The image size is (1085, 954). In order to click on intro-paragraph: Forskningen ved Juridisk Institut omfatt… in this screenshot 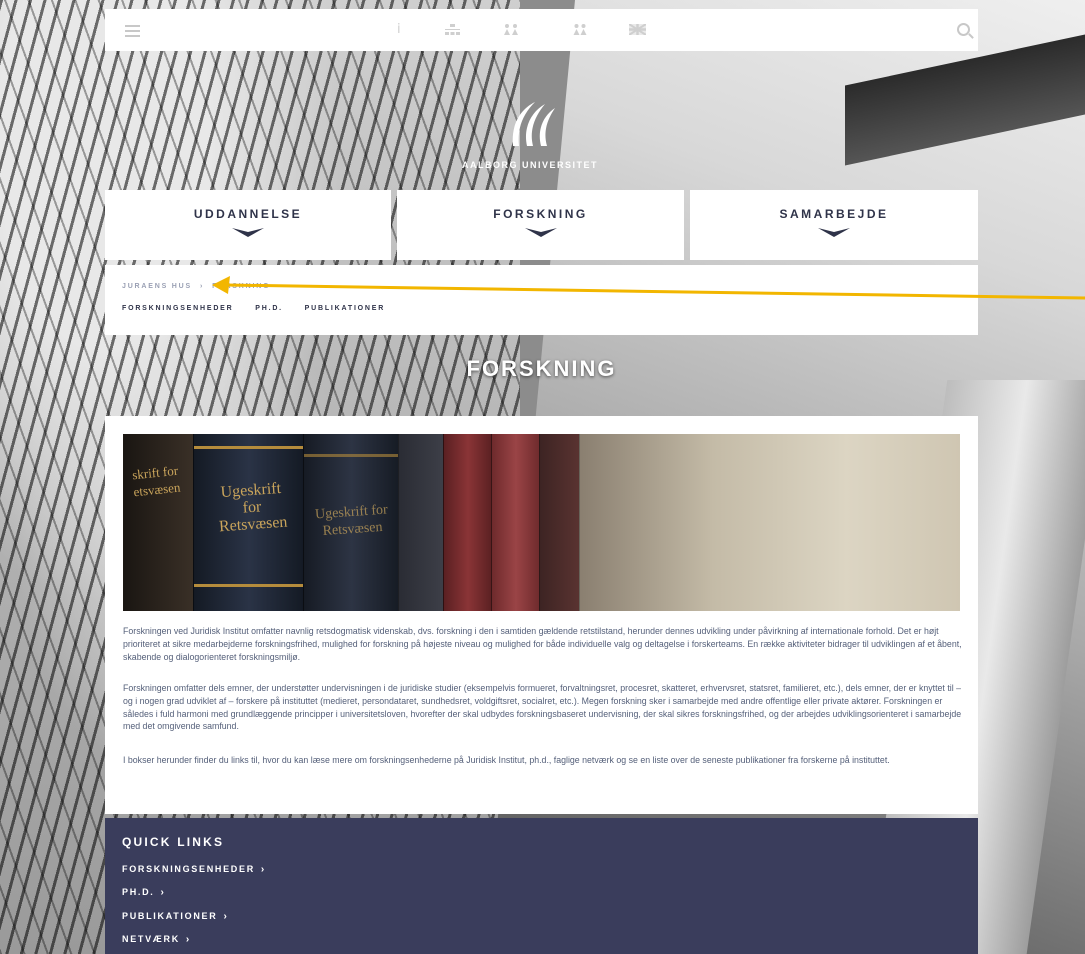, I will do `click(542, 644)`.